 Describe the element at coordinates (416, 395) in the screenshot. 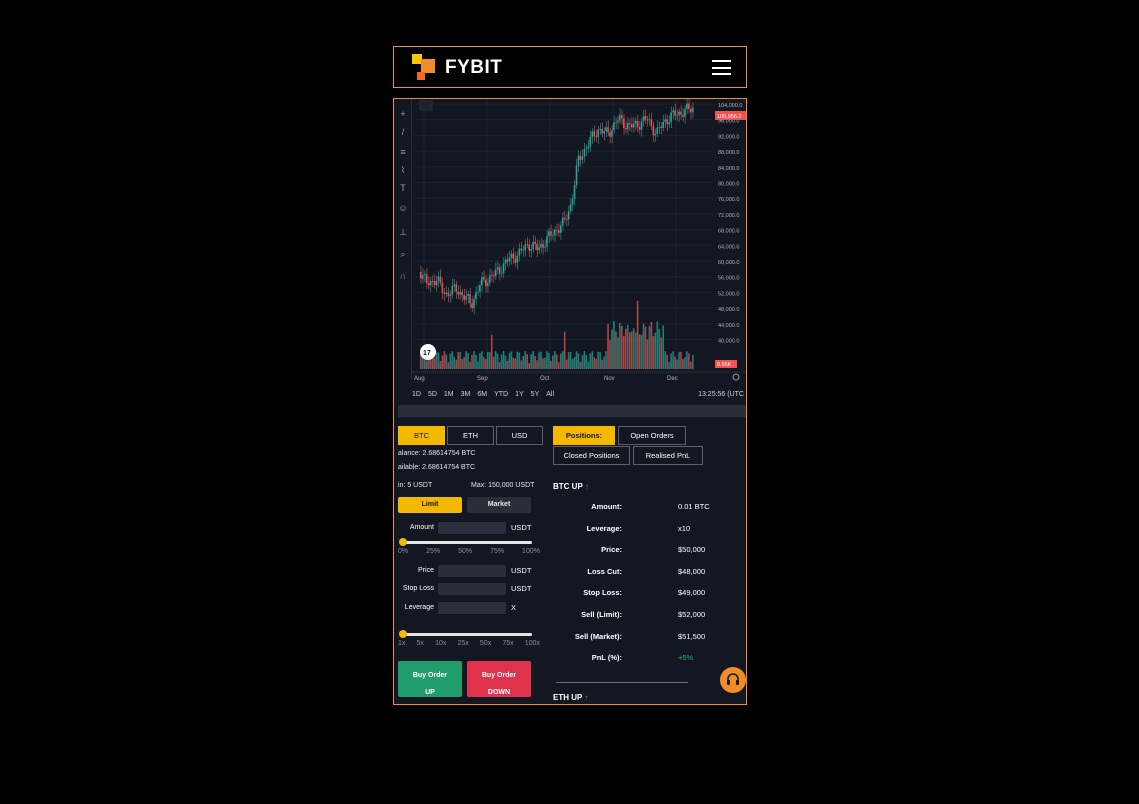

I see `timeframe-1d: 1D` at that location.